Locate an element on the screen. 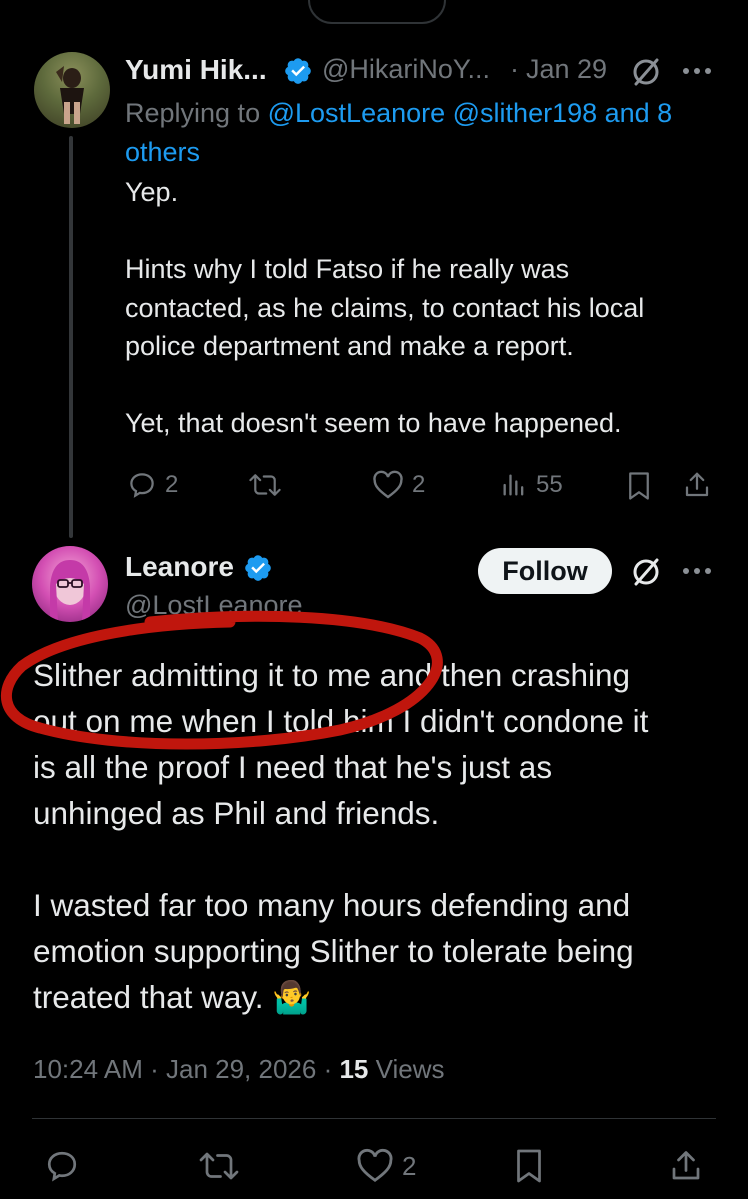 This screenshot has width=748, height=1199. timestamp-row: 10:24 AM · Jan 29, 2026 · 15 Views is located at coordinates (239, 1069).